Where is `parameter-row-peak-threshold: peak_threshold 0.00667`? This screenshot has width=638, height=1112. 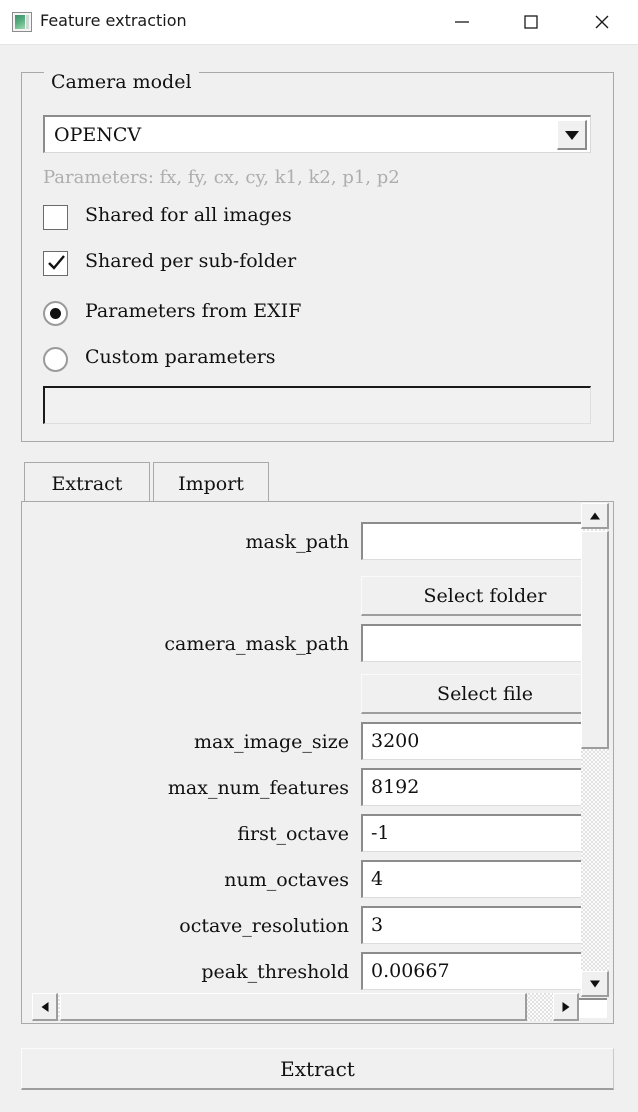 parameter-row-peak-threshold: peak_threshold 0.00667 is located at coordinates (318, 975).